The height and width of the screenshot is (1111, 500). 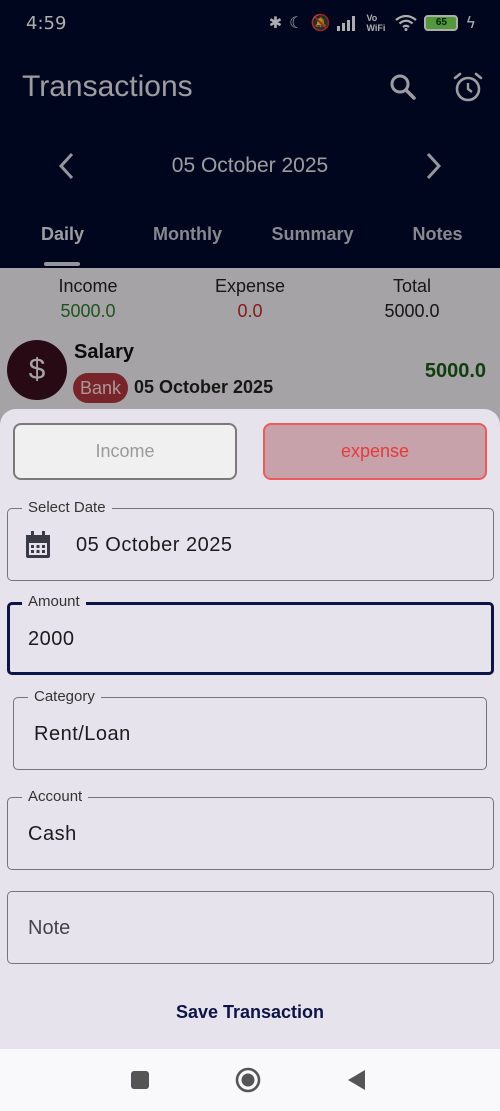 I want to click on date-field: Select Date 05 October 2025, so click(x=250, y=539).